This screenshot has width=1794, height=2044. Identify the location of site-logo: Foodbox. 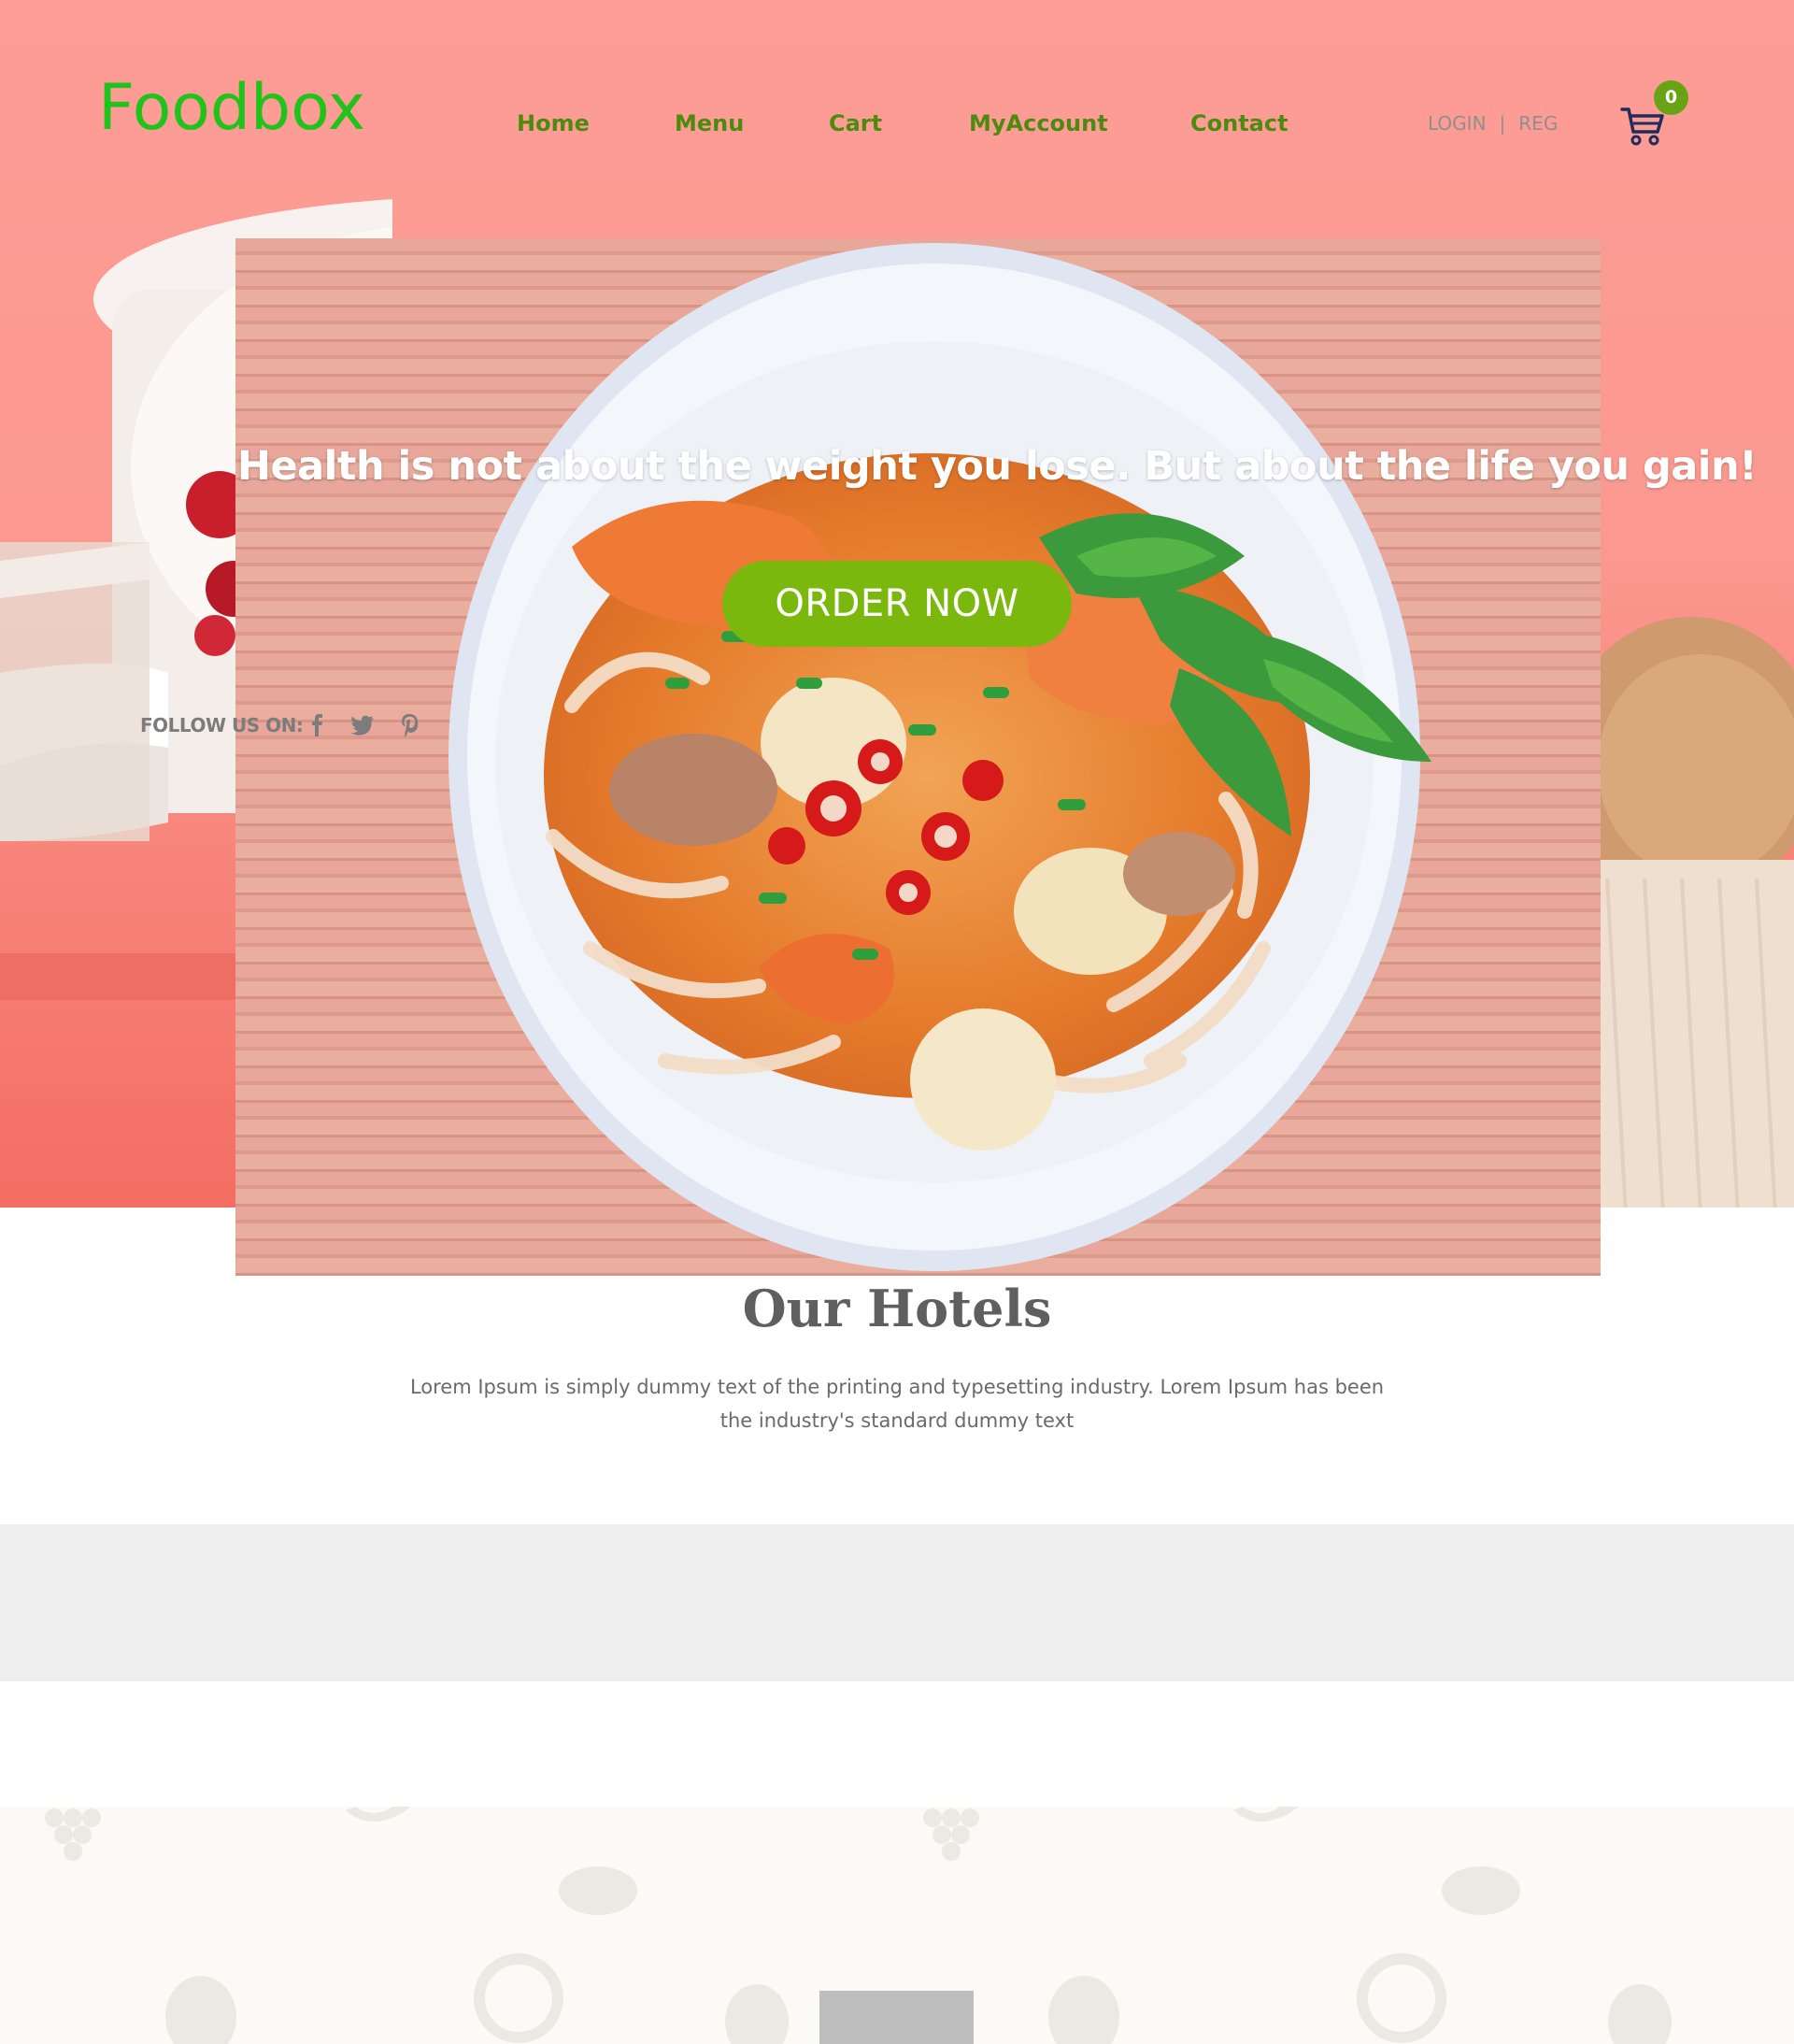
(231, 108).